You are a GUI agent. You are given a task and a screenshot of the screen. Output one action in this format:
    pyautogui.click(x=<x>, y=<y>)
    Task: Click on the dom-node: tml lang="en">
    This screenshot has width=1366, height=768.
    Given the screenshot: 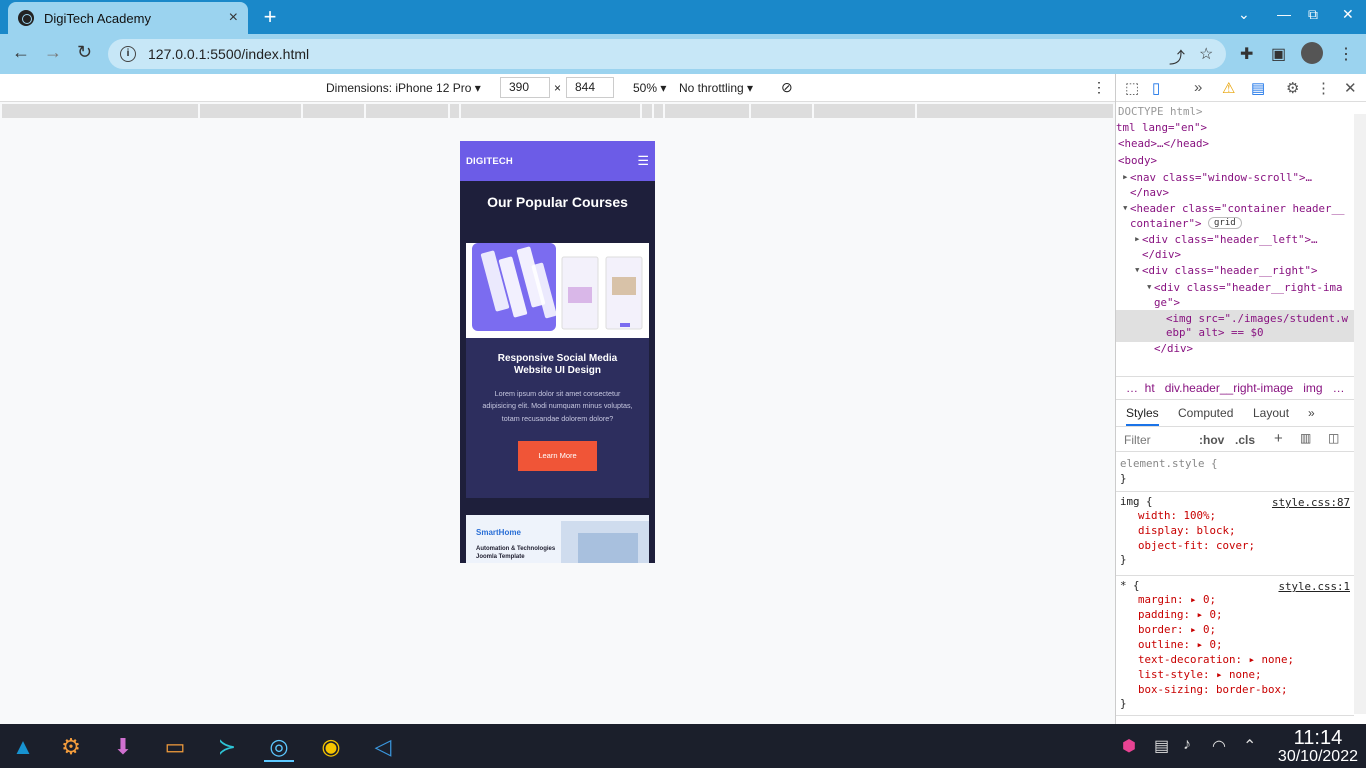 What is the action you would take?
    pyautogui.click(x=1161, y=127)
    